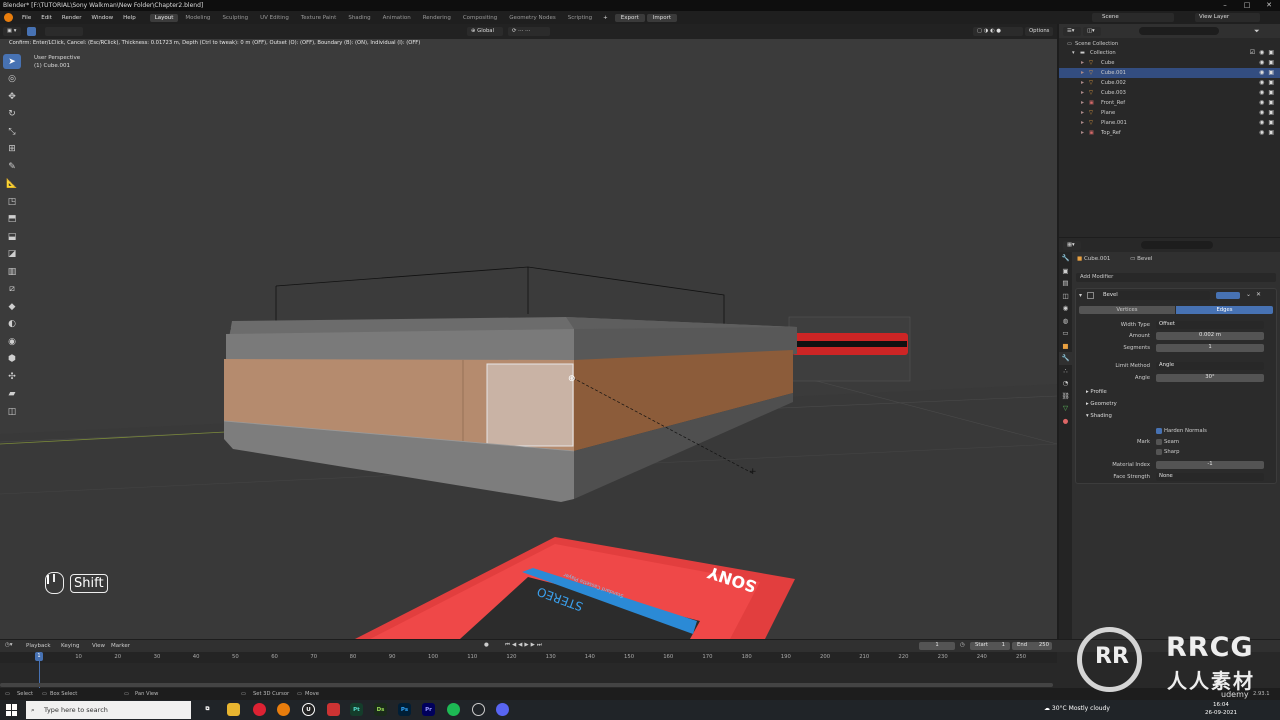 The image size is (1280, 720). What do you see at coordinates (428, 709) in the screenshot?
I see `premiere-icon: Pr` at bounding box center [428, 709].